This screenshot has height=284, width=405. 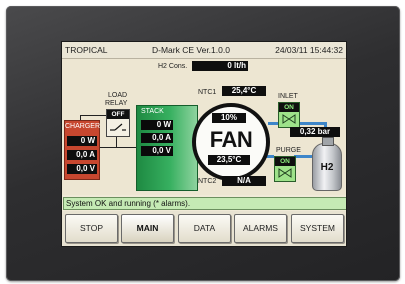 I want to click on ntc1-value: 25,4°C, so click(x=244, y=91).